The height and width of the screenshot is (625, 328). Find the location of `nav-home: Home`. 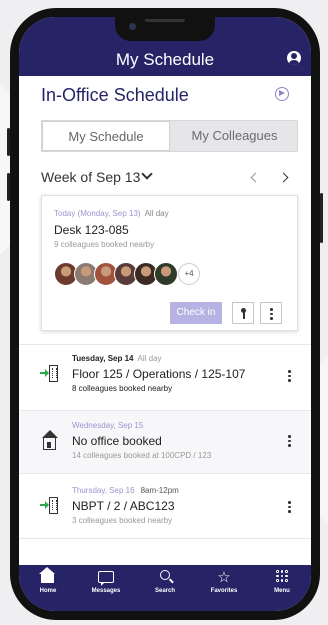

nav-home: Home is located at coordinates (48, 588).